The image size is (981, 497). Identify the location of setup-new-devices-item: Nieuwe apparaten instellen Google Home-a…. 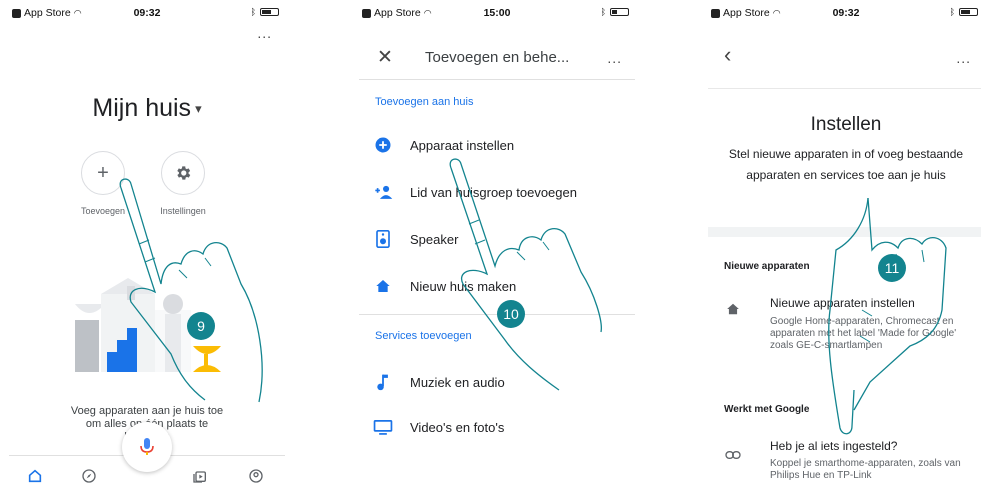
(844, 334).